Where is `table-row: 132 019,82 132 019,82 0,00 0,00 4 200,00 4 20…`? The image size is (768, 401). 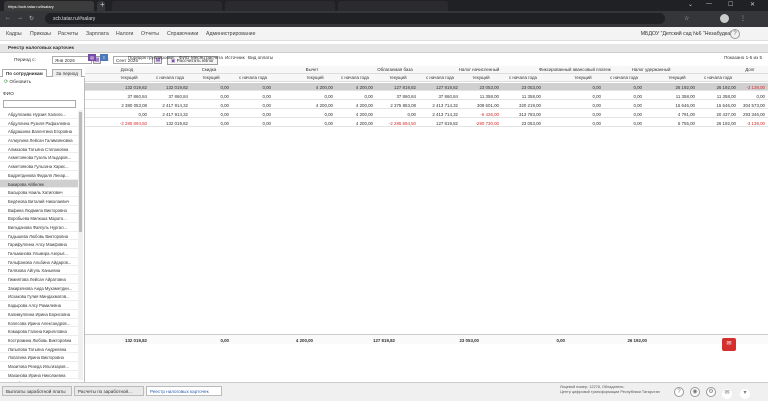 table-row: 132 019,82 132 019,82 0,00 0,00 4 200,00 4 20… is located at coordinates (426, 87).